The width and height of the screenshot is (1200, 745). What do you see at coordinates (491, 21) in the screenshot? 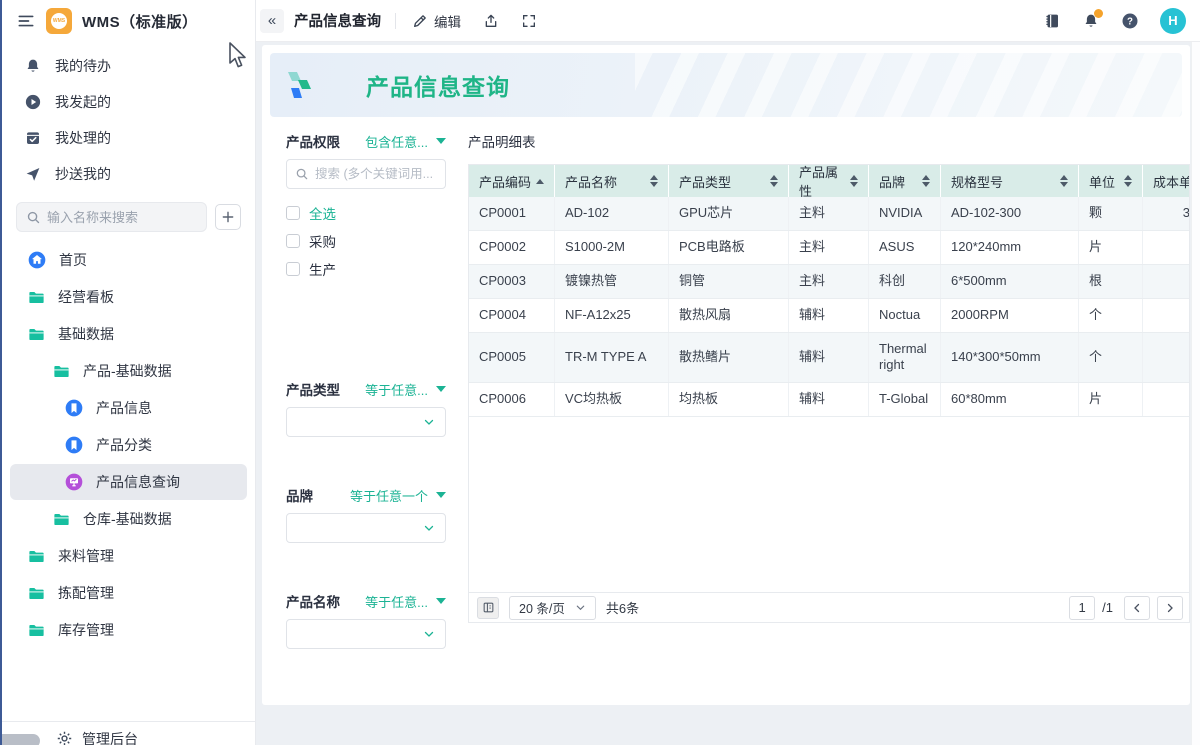
I see `share-button` at bounding box center [491, 21].